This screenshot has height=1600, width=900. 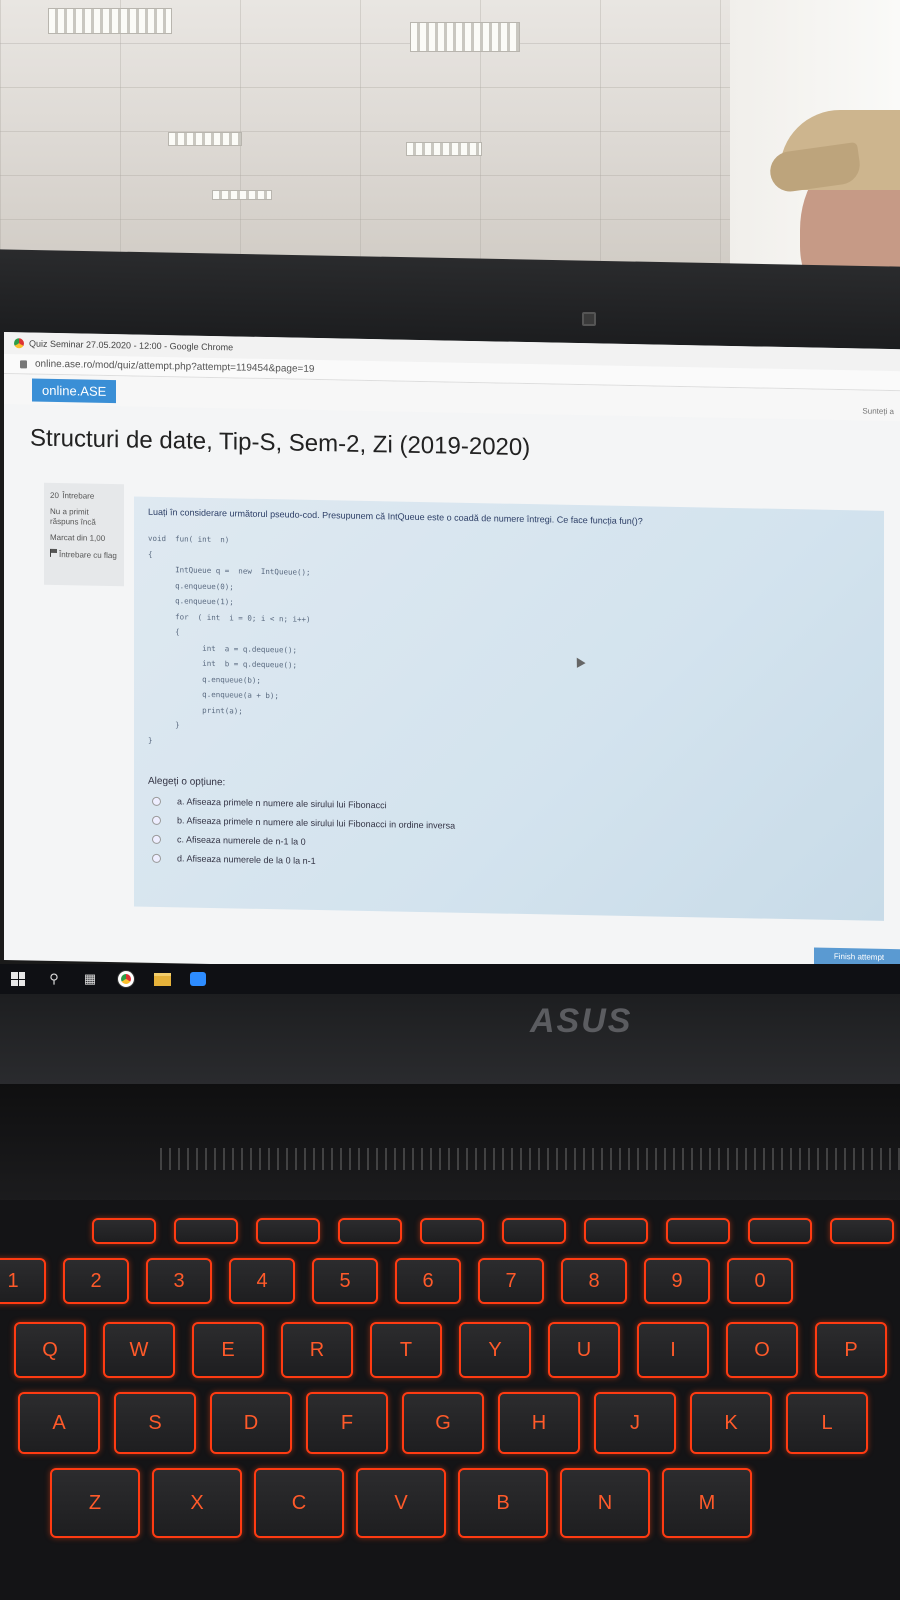 What do you see at coordinates (262, 1281) in the screenshot?
I see `key-4: 4` at bounding box center [262, 1281].